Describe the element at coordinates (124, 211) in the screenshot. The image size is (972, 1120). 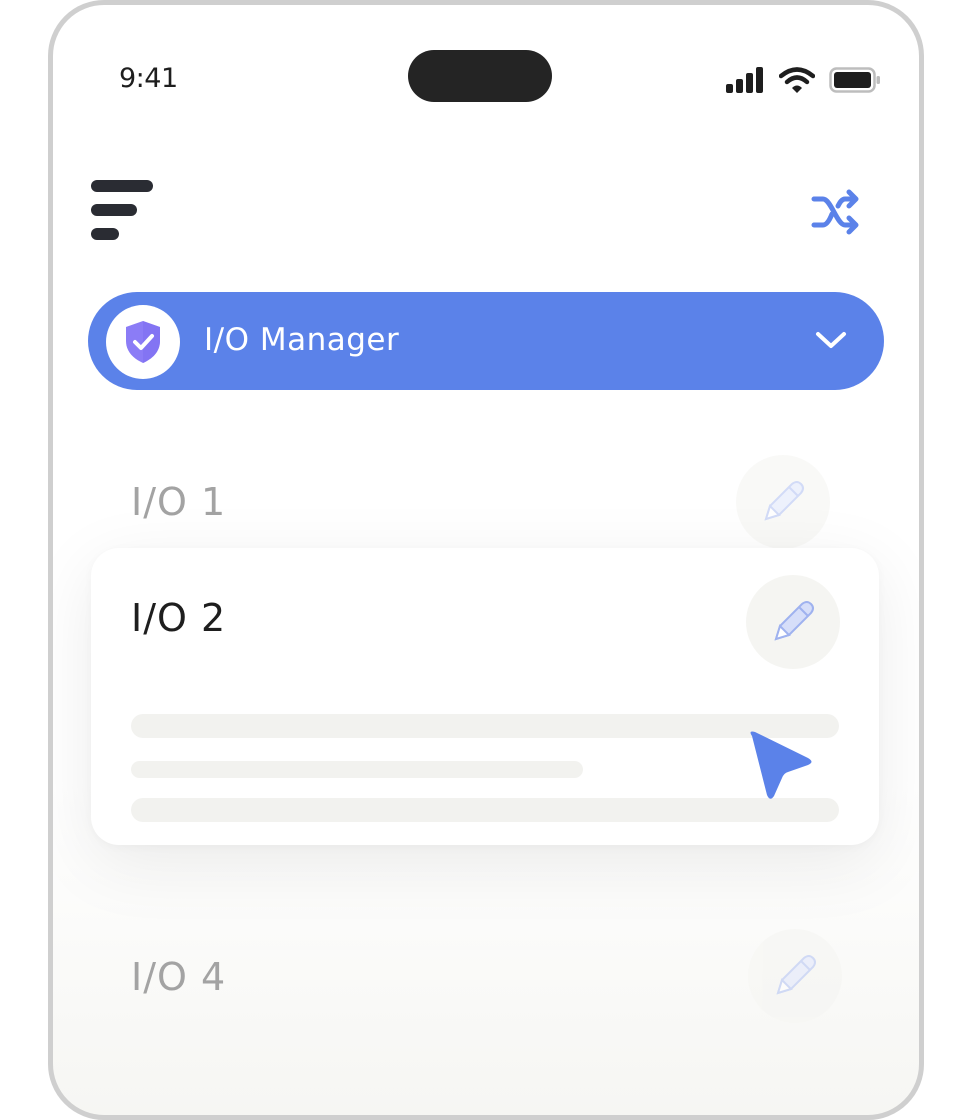
I see `menu-icon` at that location.